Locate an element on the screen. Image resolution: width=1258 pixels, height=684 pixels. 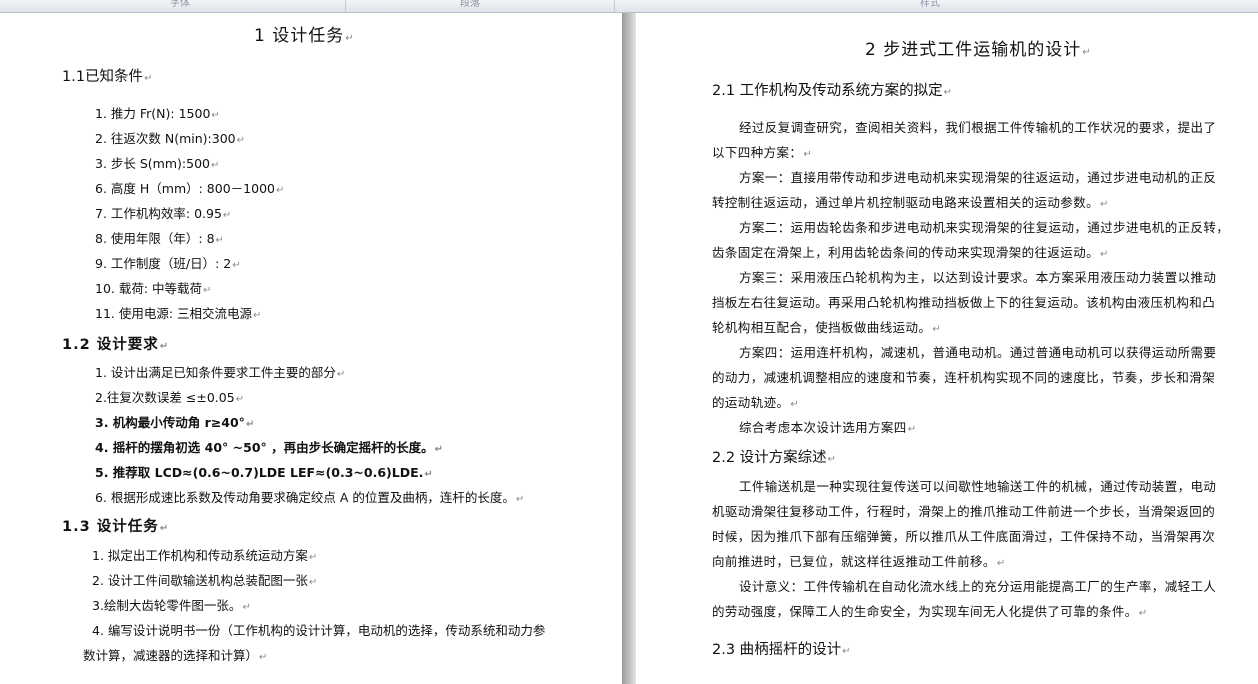
list-item: 10. 载荷: 中等载荷↵ is located at coordinates (153, 288).